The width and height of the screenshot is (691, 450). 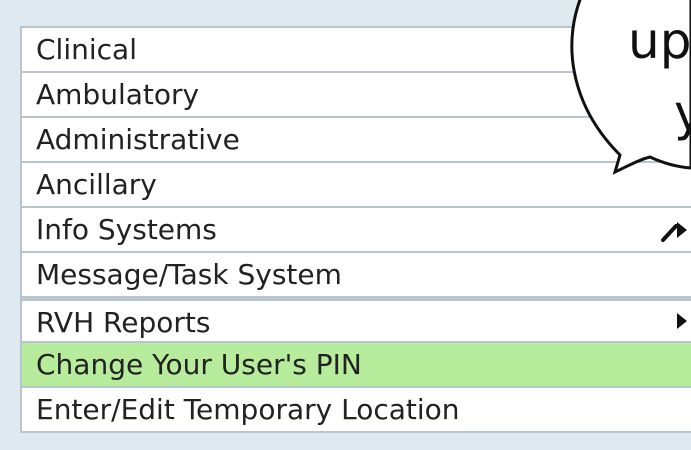 What do you see at coordinates (126, 229) in the screenshot?
I see `menu-item-label: Info Systems` at bounding box center [126, 229].